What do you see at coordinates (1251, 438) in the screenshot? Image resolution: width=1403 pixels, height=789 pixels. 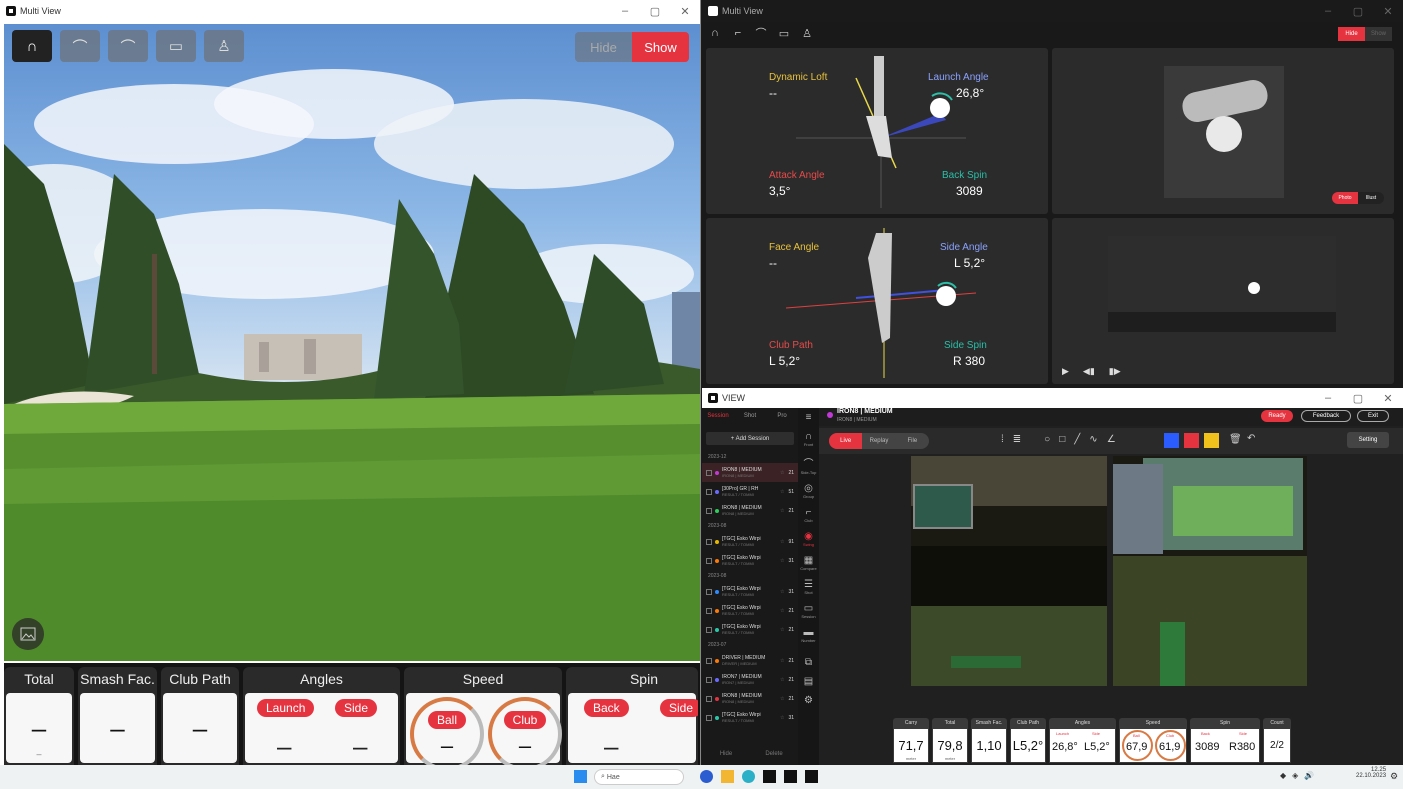 I see `undo-icon: ↶` at bounding box center [1251, 438].